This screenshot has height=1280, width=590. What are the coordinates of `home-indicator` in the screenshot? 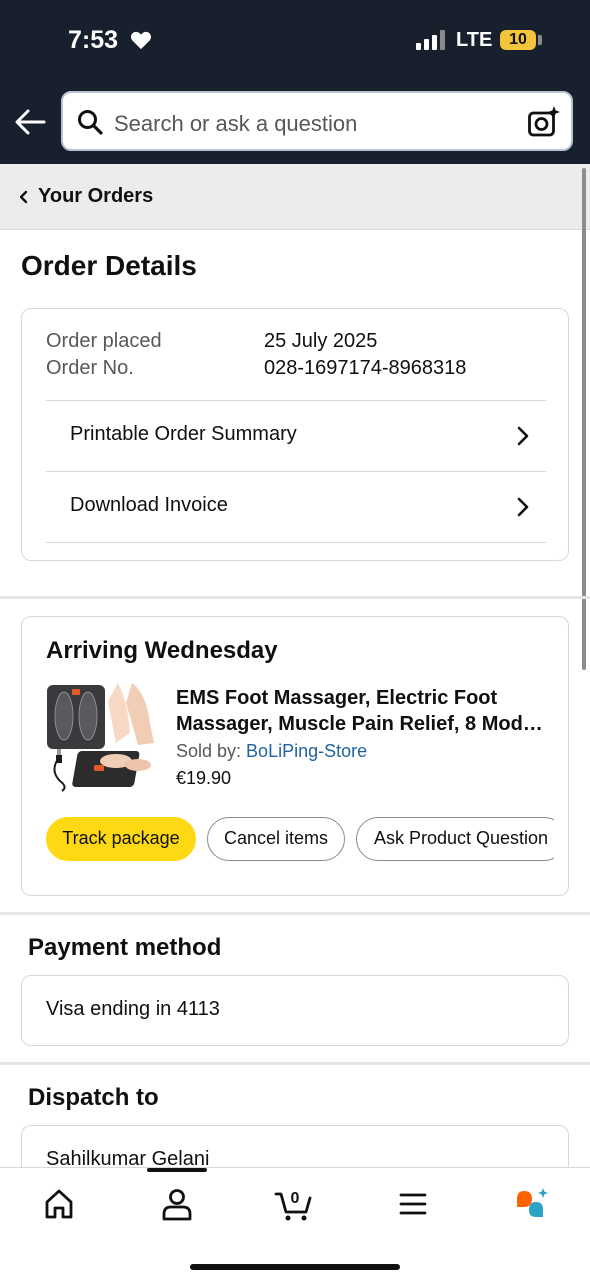 It's located at (295, 1267).